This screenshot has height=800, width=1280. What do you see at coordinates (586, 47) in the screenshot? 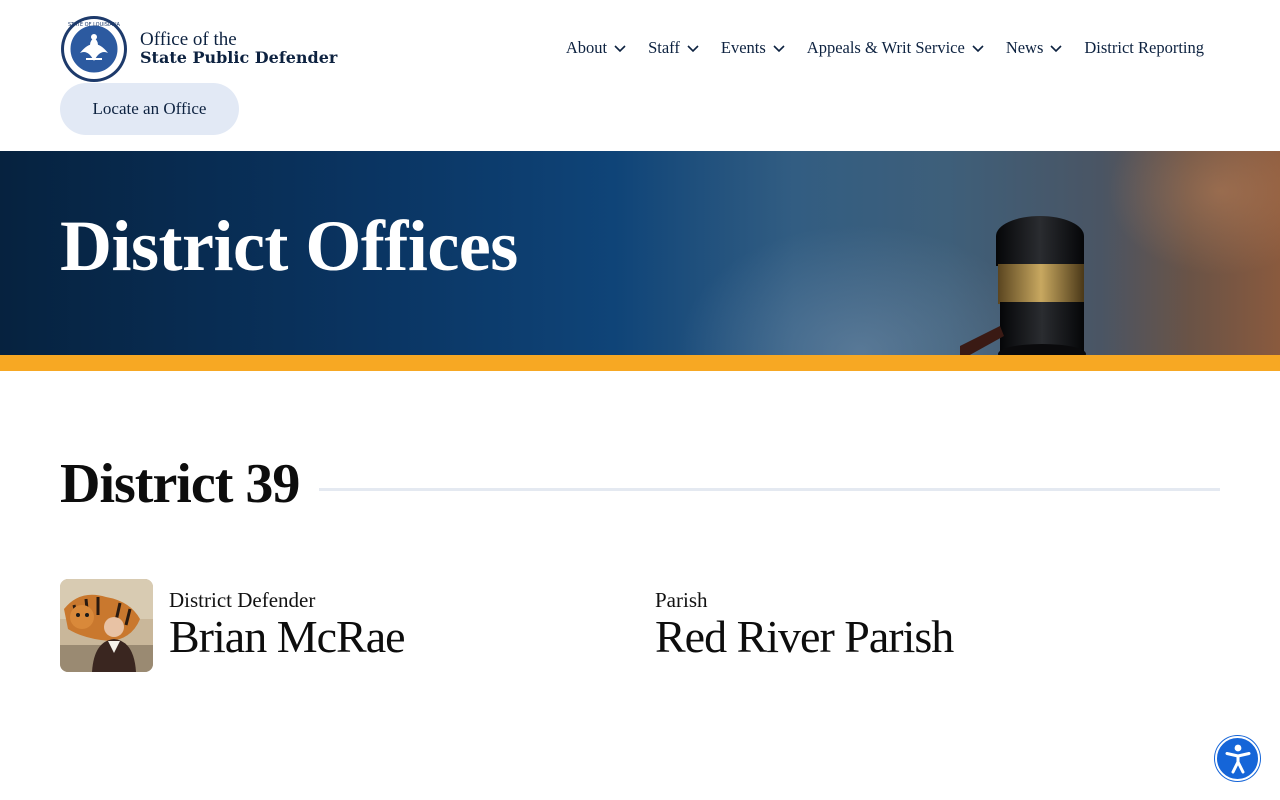
I see `nav-label: About` at bounding box center [586, 47].